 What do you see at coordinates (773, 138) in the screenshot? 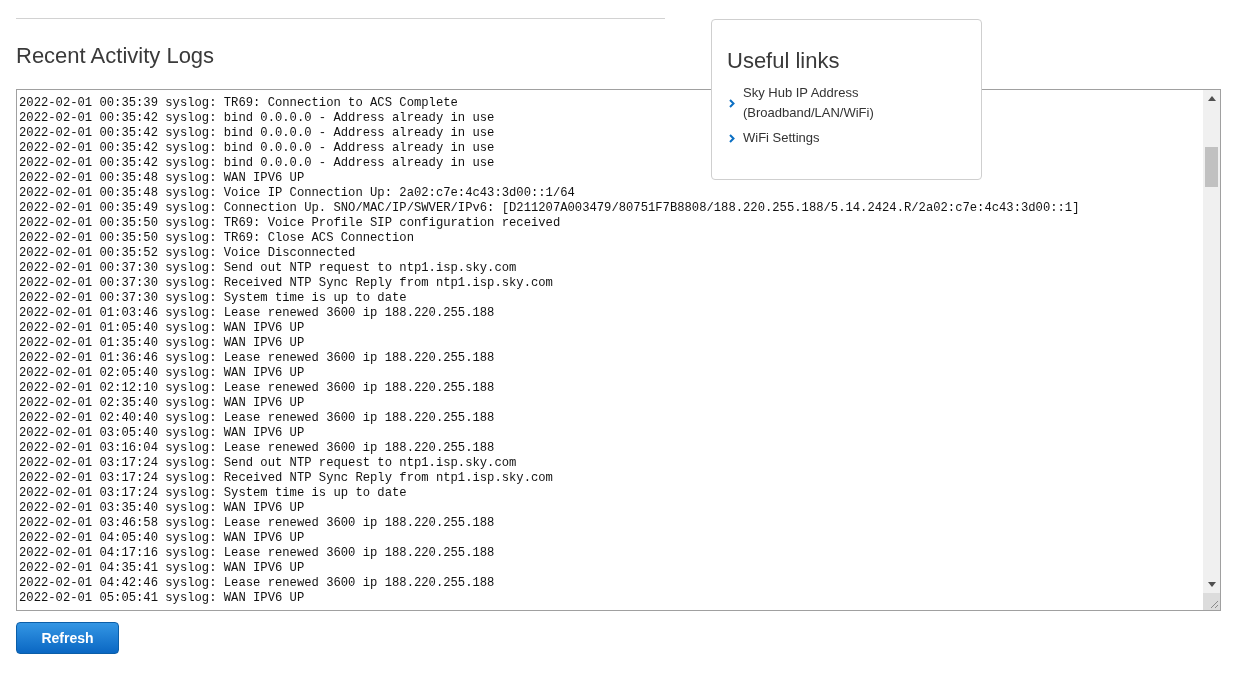
I see `useful-link: WiFi Settings` at bounding box center [773, 138].